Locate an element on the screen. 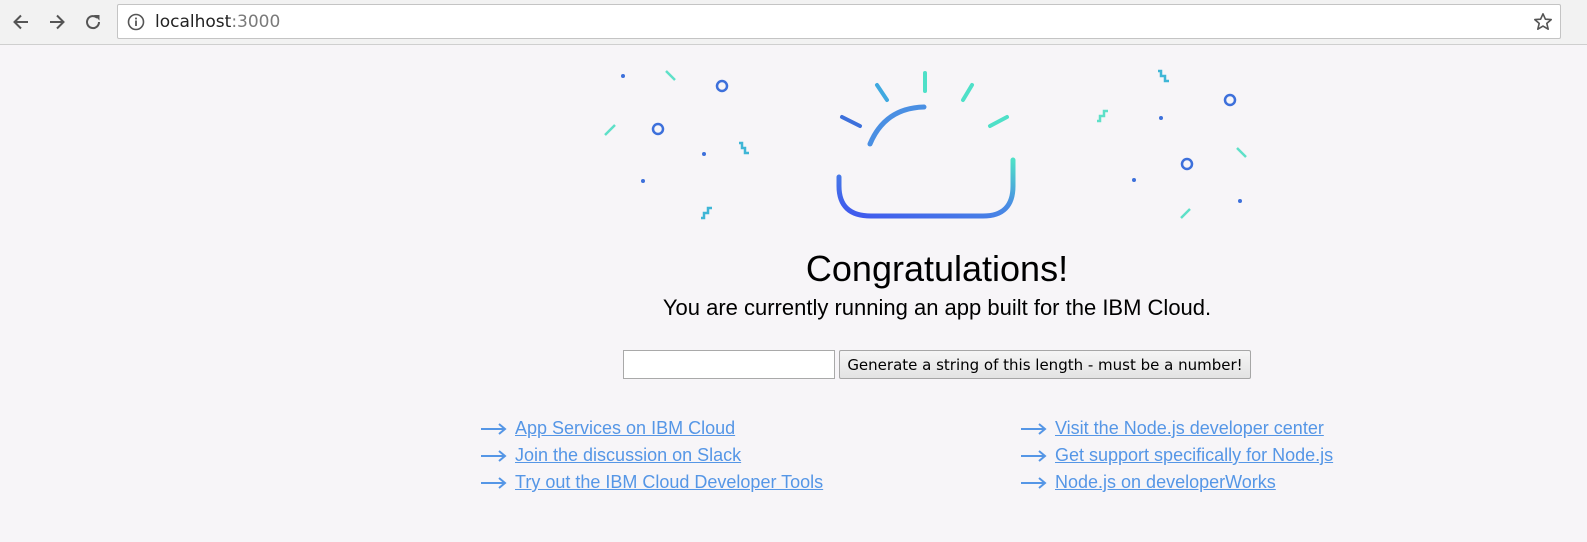  arrow-left-icon is located at coordinates (20, 22).